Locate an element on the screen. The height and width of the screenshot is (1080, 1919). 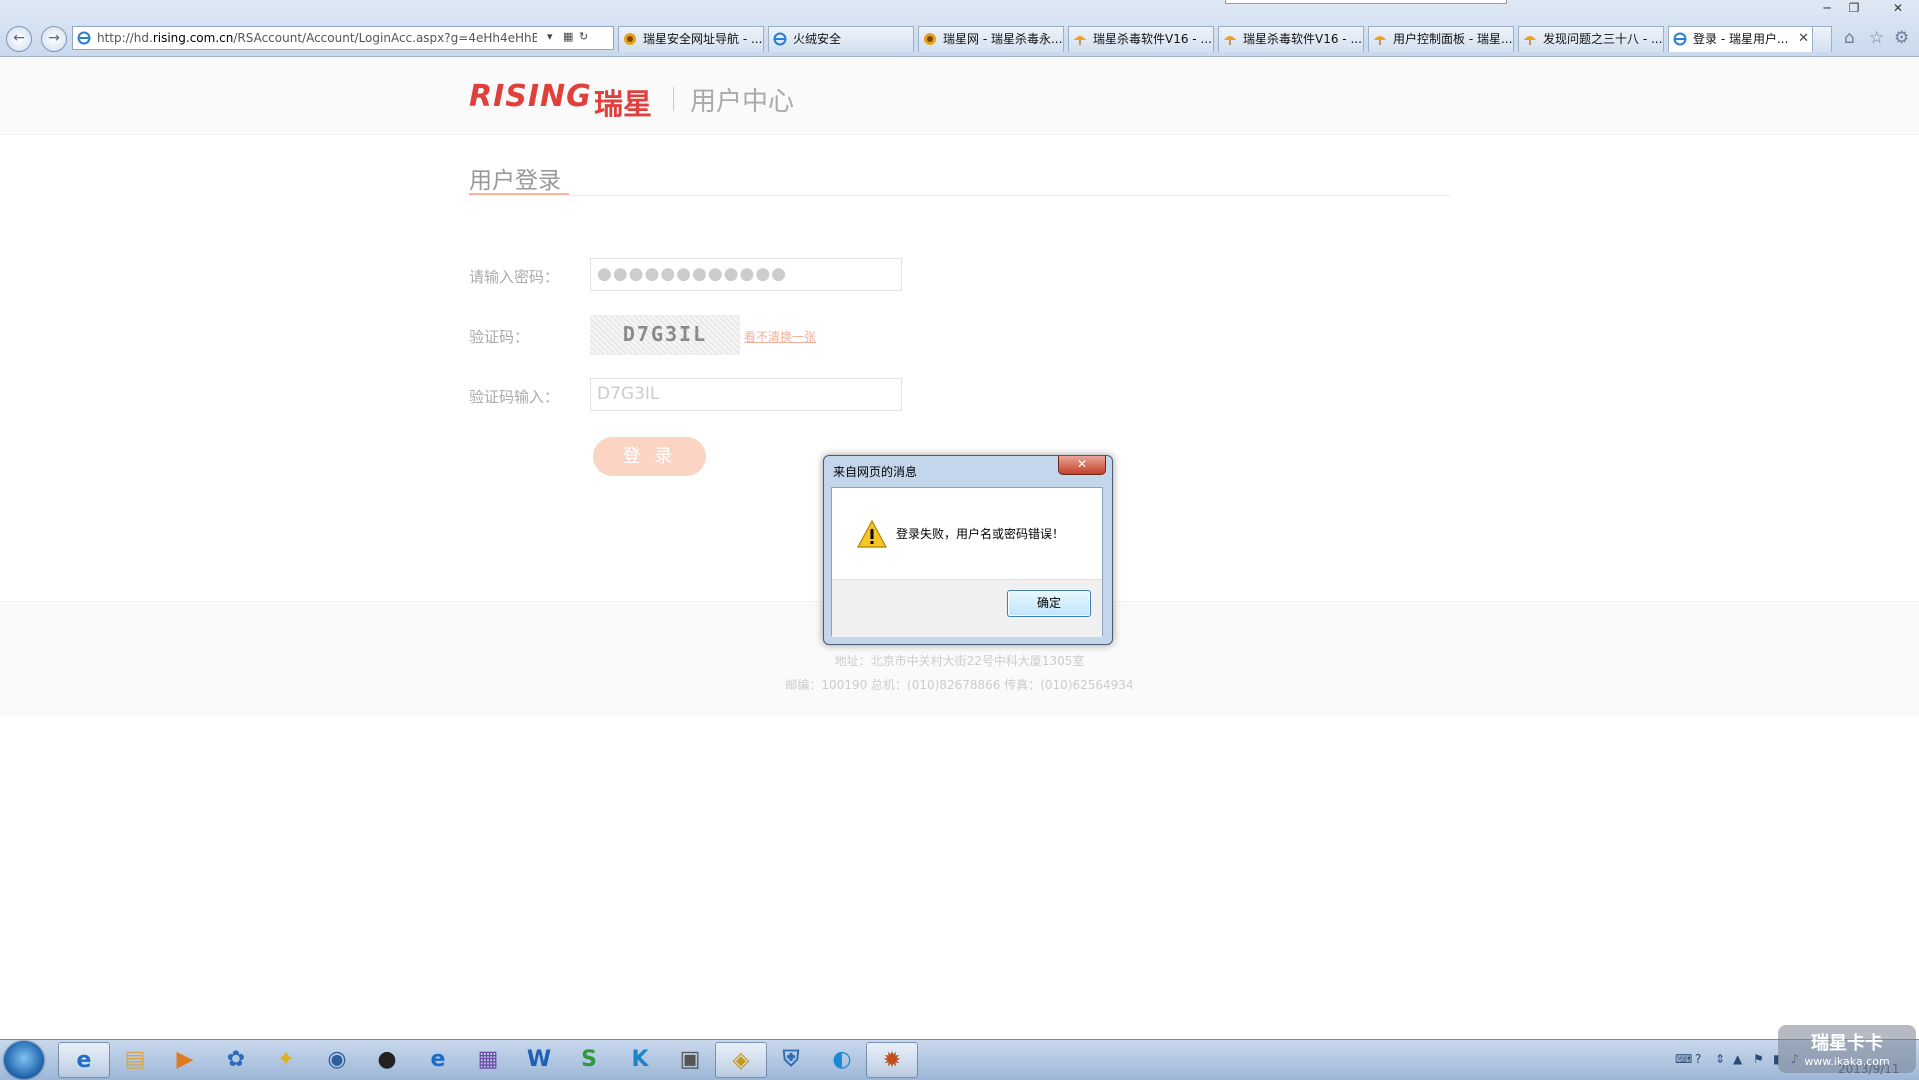
app-taskbar-button-2: ✦ is located at coordinates (286, 1060).